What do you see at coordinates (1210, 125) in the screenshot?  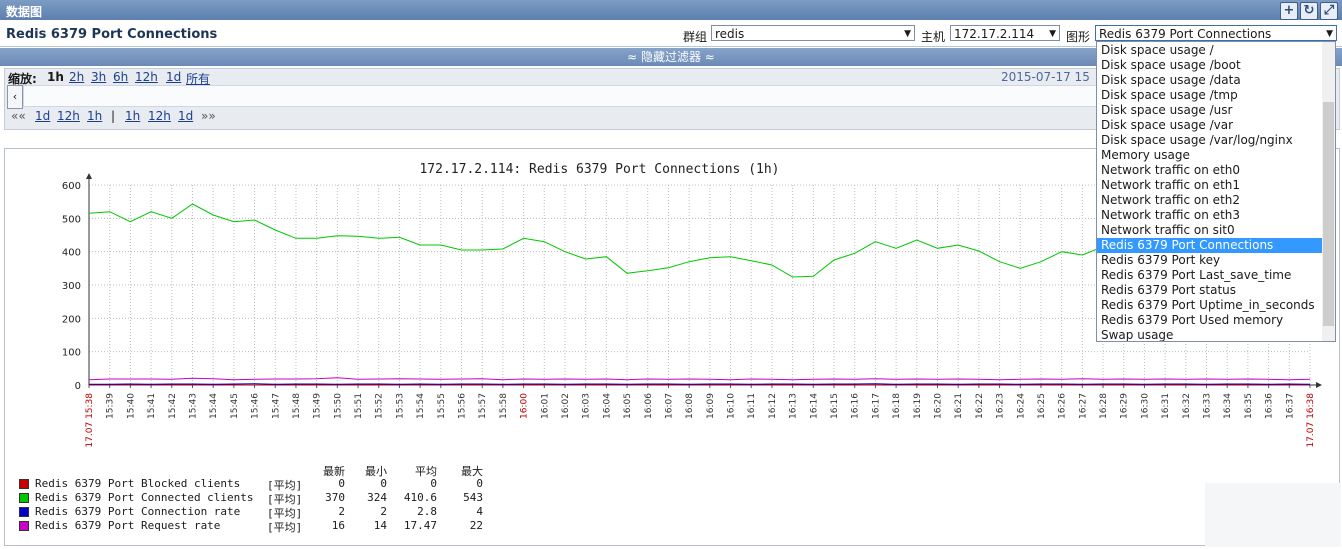 I see `dropdown-option: Disk space usage /var` at bounding box center [1210, 125].